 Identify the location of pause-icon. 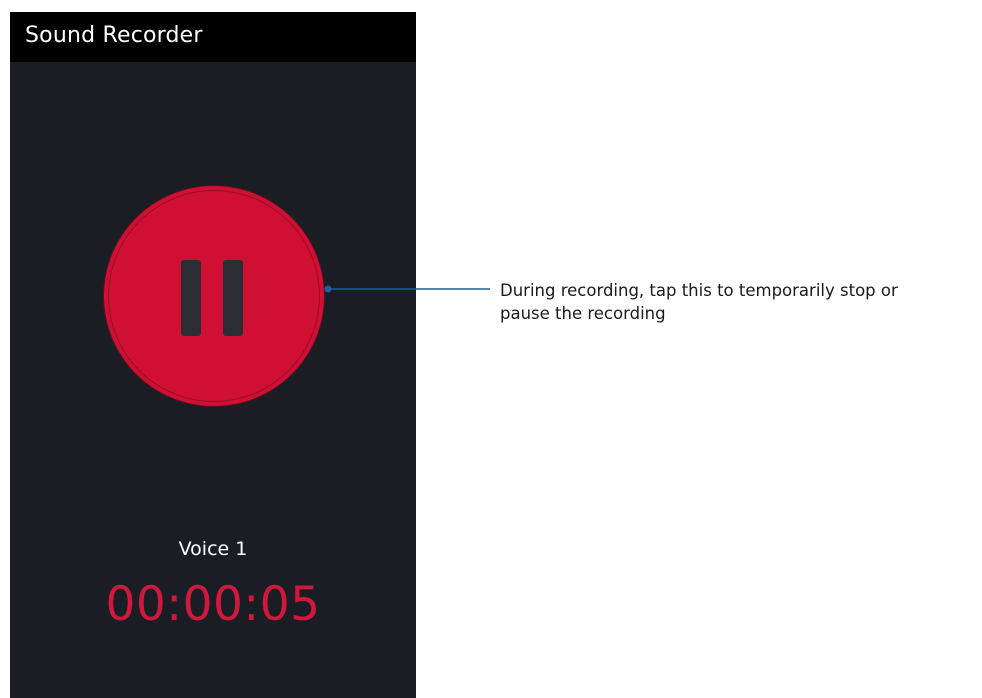
(212, 298).